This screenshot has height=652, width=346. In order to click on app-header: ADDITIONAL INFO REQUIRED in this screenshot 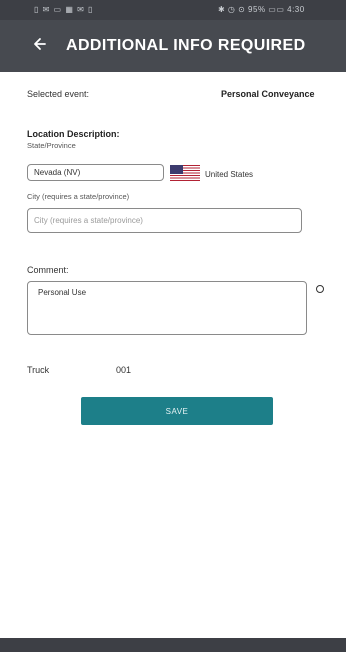, I will do `click(173, 46)`.